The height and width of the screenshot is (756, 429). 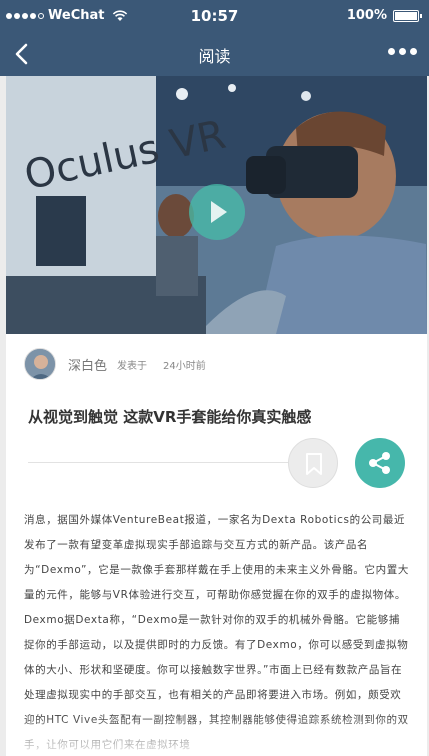 What do you see at coordinates (87, 364) in the screenshot?
I see `author-name: 深白色` at bounding box center [87, 364].